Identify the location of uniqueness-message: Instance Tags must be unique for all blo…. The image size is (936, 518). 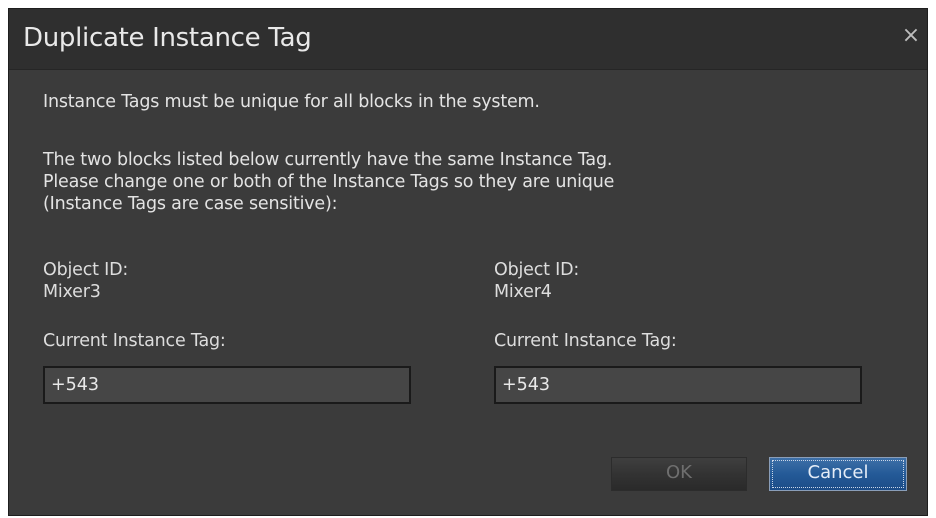
(291, 102).